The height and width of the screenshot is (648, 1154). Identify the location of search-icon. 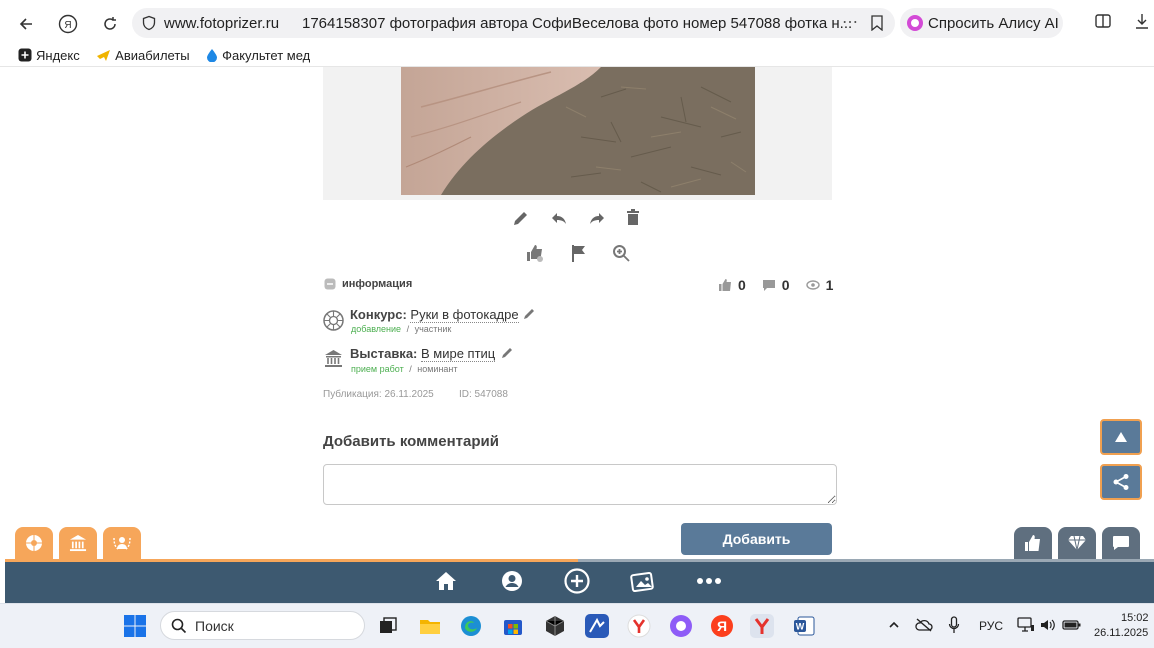
(179, 626).